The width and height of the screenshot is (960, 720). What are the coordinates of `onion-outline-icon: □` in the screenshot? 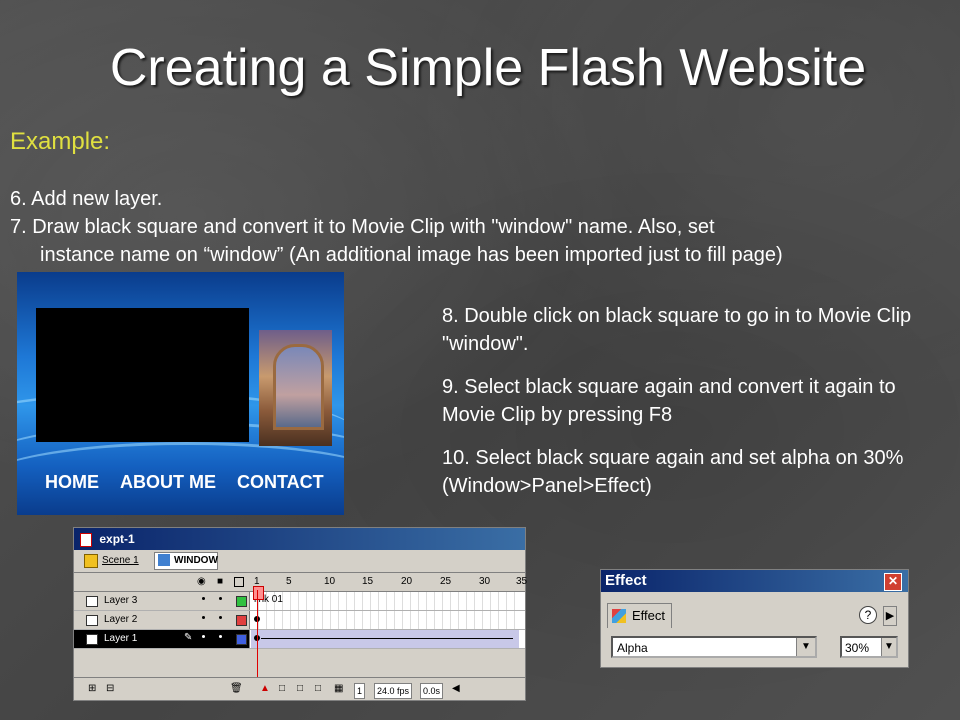 It's located at (300, 688).